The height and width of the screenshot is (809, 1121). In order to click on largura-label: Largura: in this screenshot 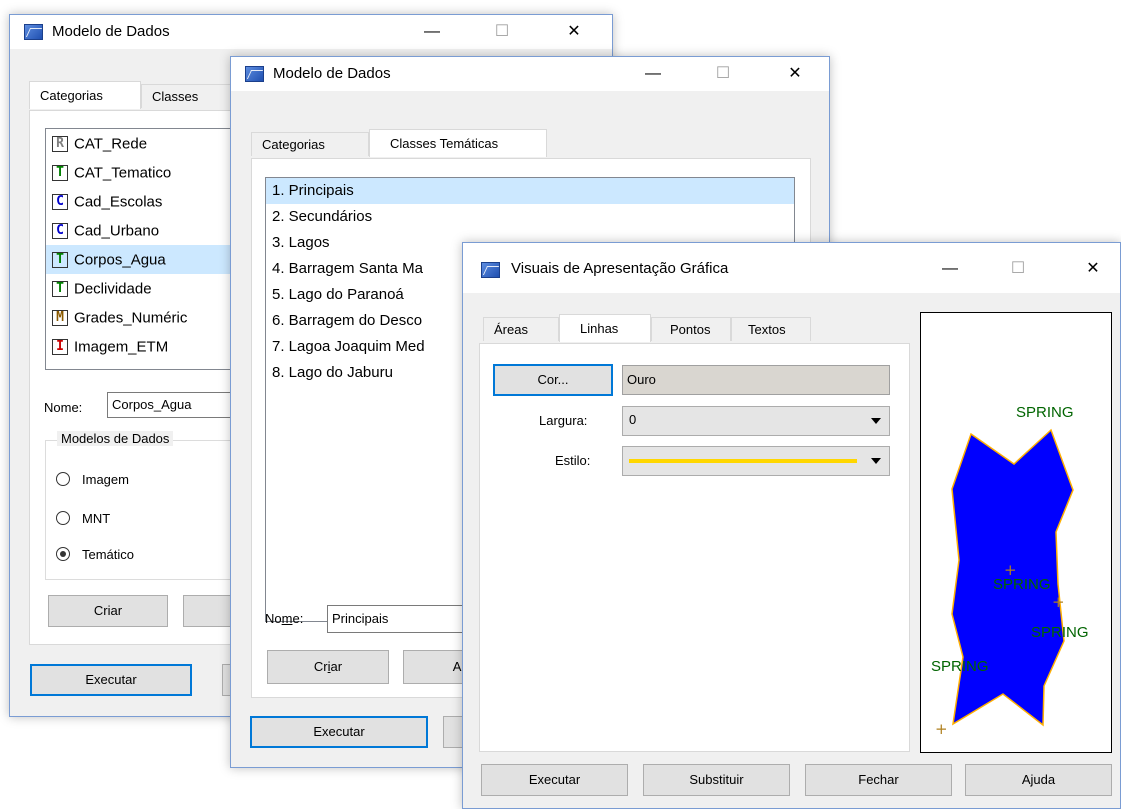, I will do `click(563, 420)`.